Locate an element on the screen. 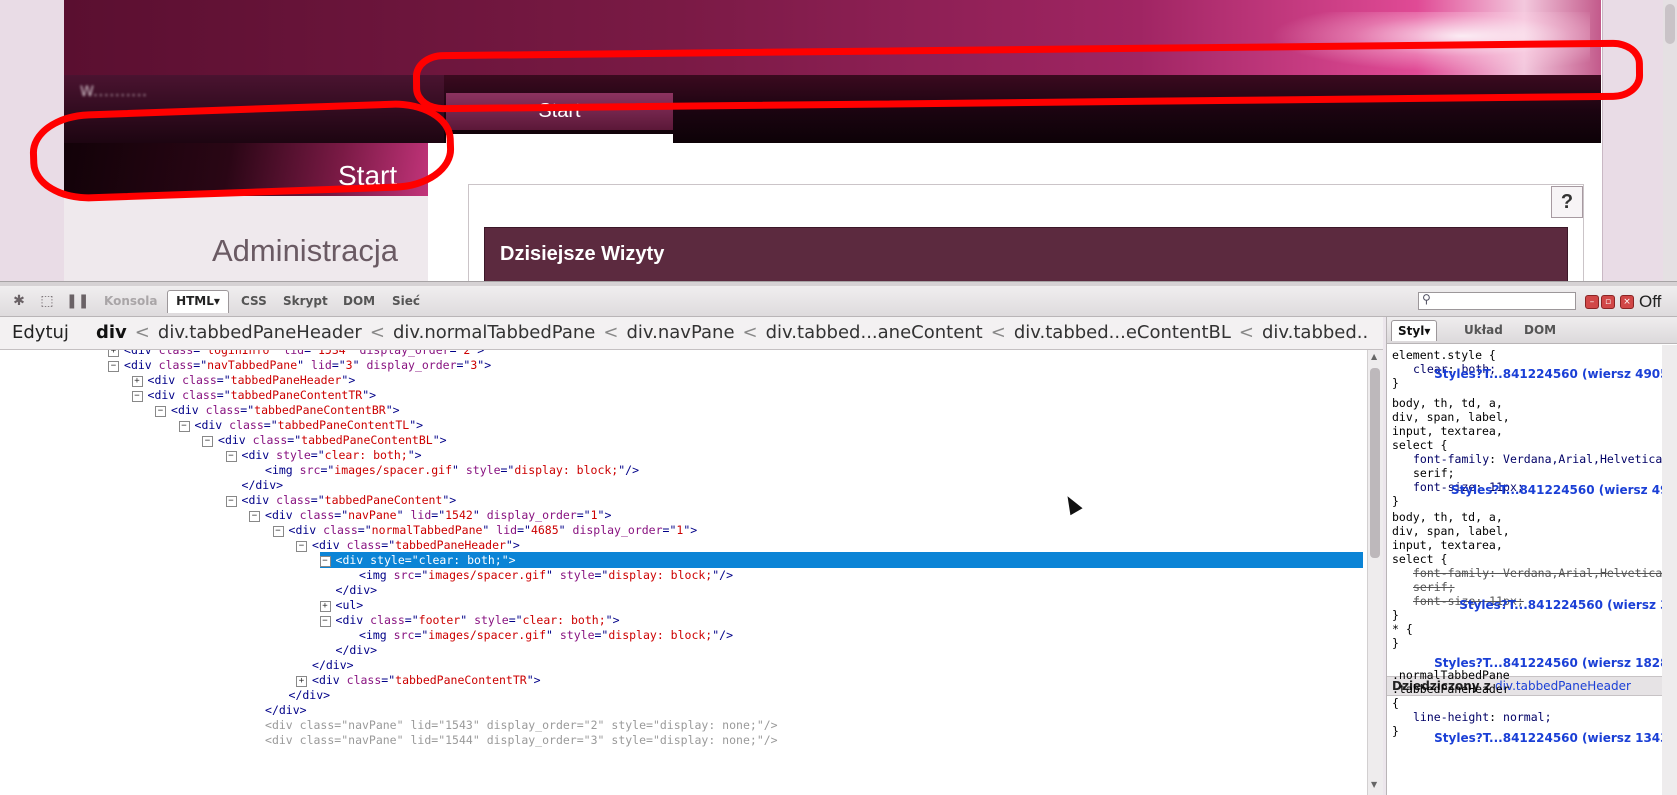 This screenshot has height=795, width=1677. attr-value: normalTabbedPane is located at coordinates (427, 530).